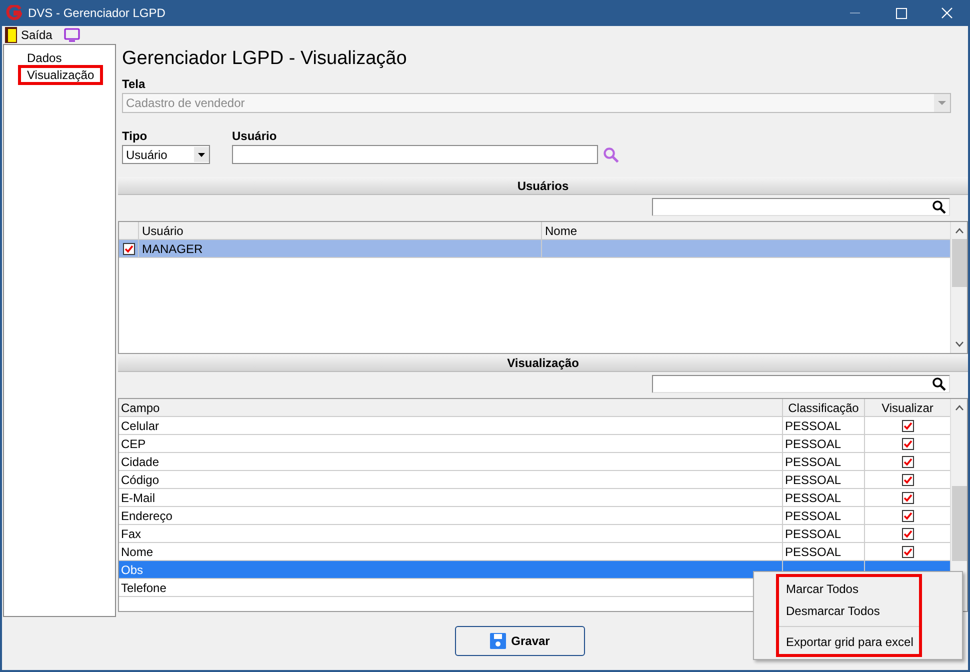 The height and width of the screenshot is (672, 970). I want to click on save-button: Gravar, so click(520, 641).